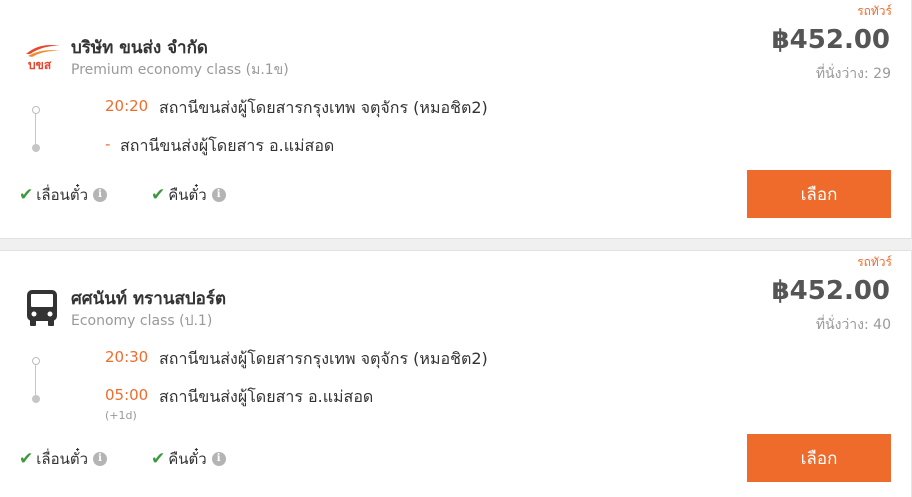 The image size is (912, 497). I want to click on seats-available: ที่นั่งว่าง: 40, so click(853, 325).